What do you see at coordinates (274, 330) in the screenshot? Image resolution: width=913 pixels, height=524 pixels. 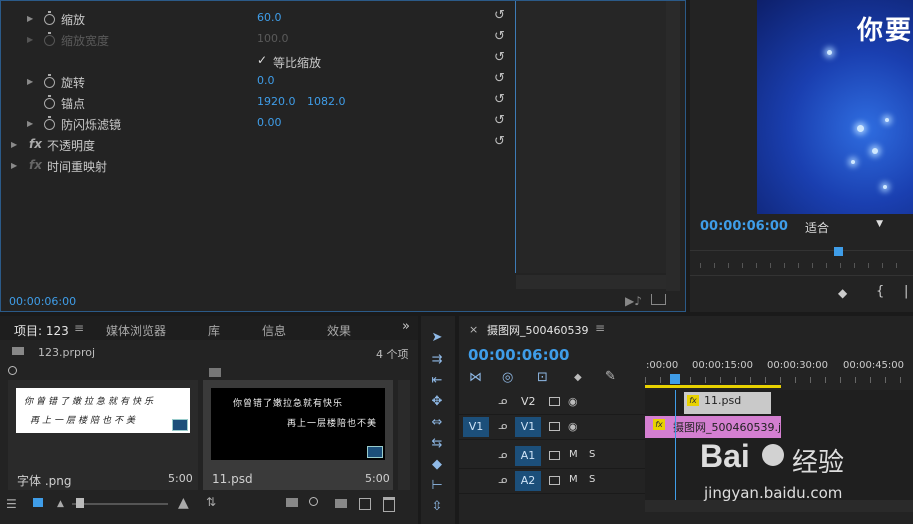 I see `tab-info: 信息` at bounding box center [274, 330].